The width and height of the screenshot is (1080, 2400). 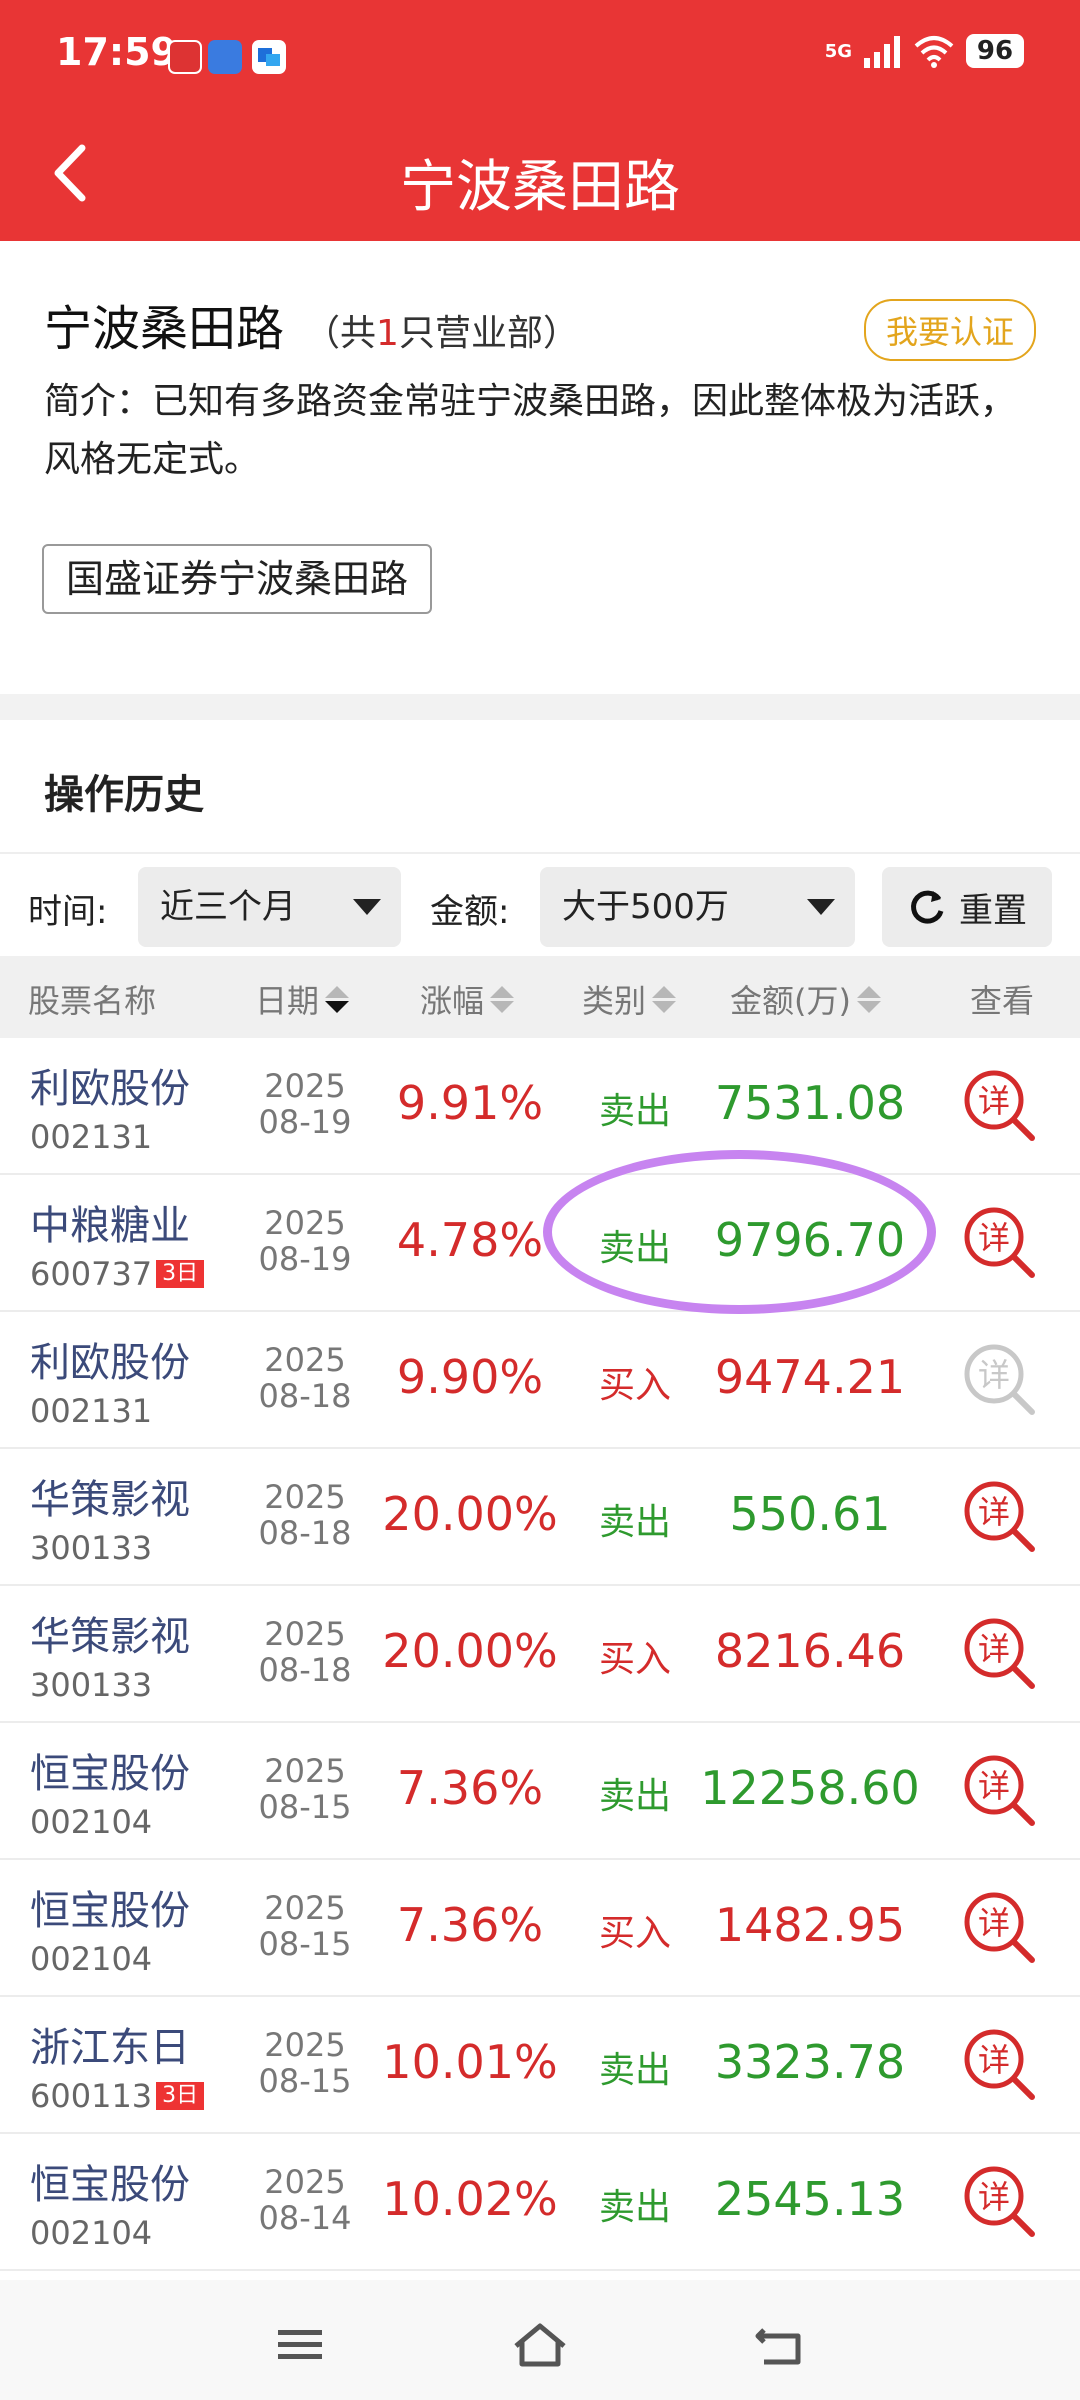 What do you see at coordinates (629, 999) in the screenshot?
I see `column-type-sort: 类别` at bounding box center [629, 999].